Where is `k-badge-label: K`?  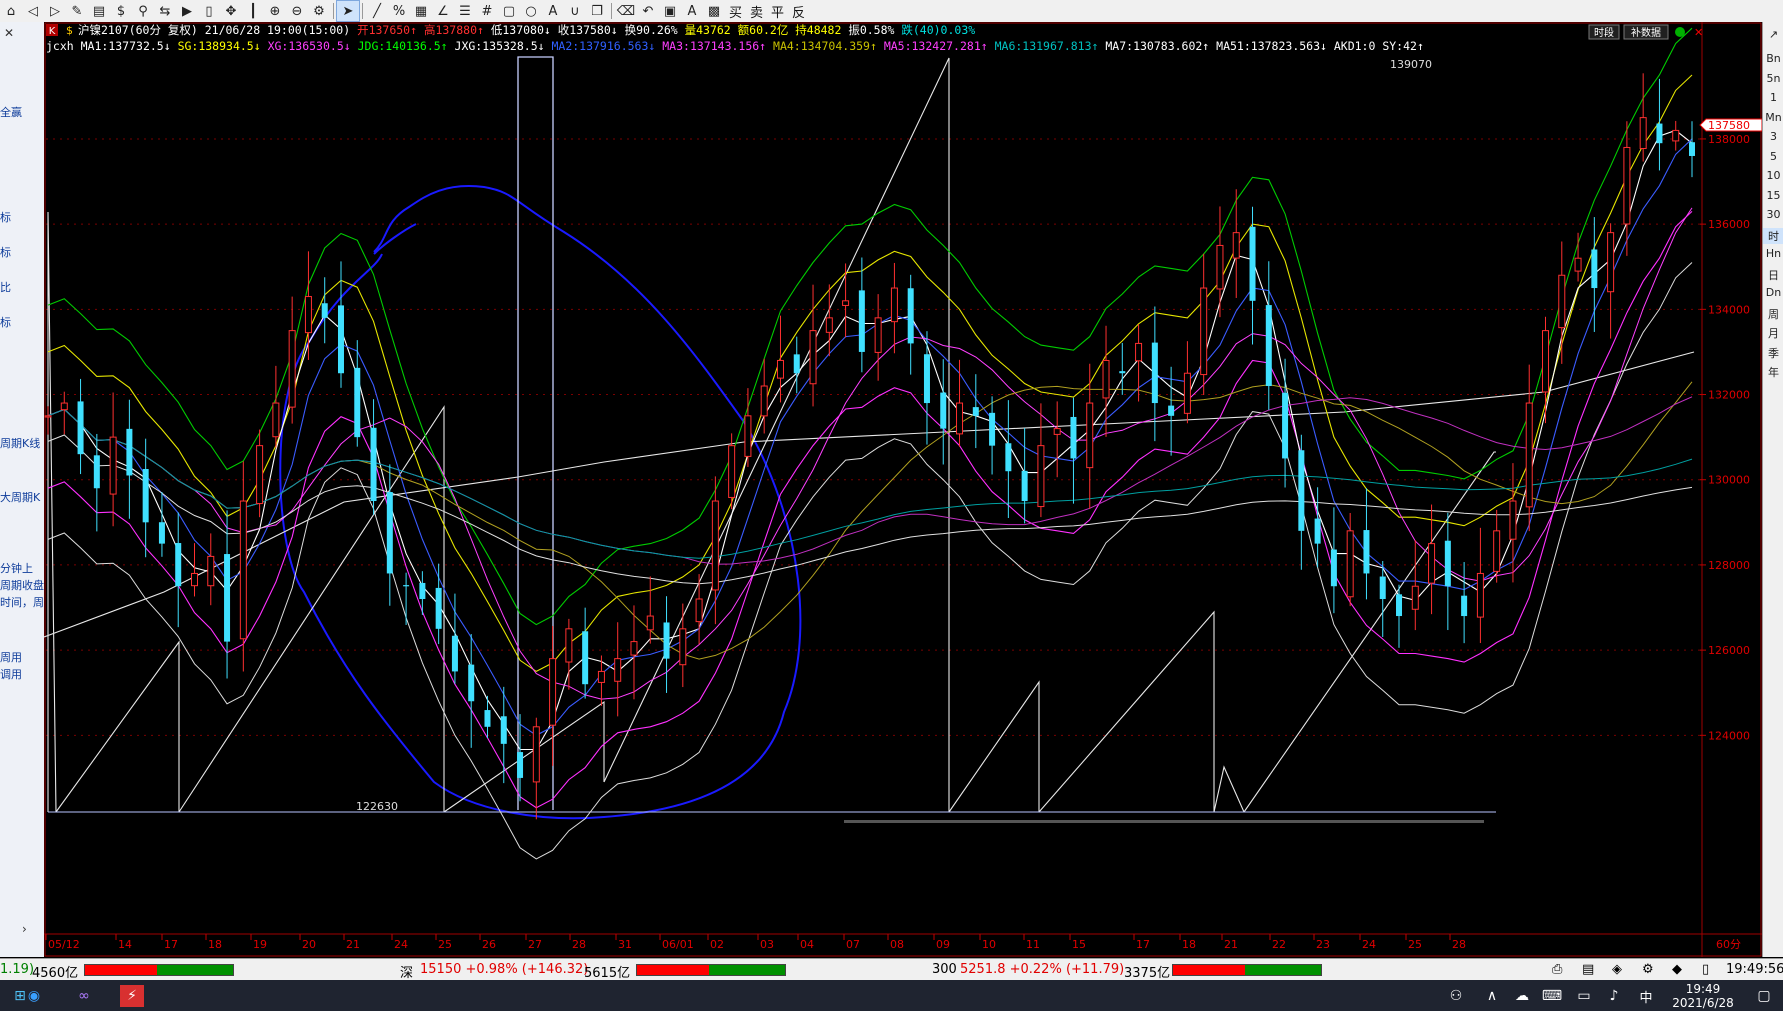 k-badge-label: K is located at coordinates (52, 31).